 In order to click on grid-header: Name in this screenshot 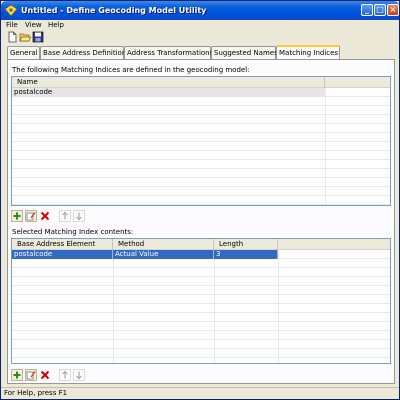, I will do `click(201, 82)`.